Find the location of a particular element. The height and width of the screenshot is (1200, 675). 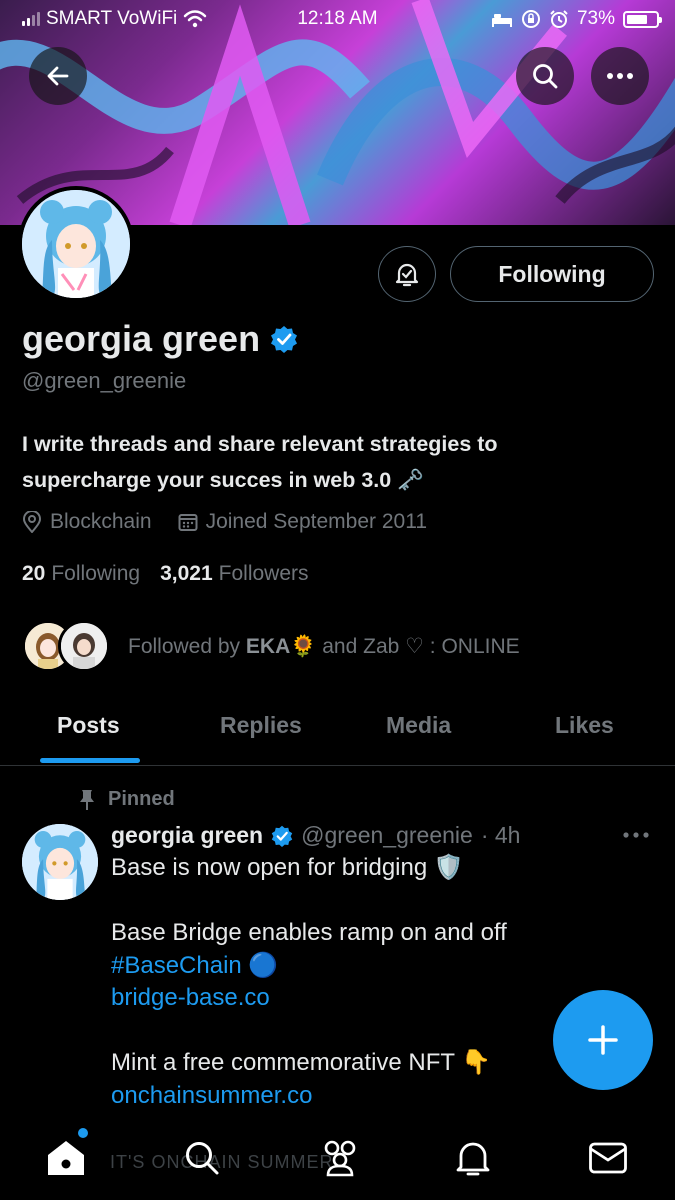

battery-icon is located at coordinates (642, 19).